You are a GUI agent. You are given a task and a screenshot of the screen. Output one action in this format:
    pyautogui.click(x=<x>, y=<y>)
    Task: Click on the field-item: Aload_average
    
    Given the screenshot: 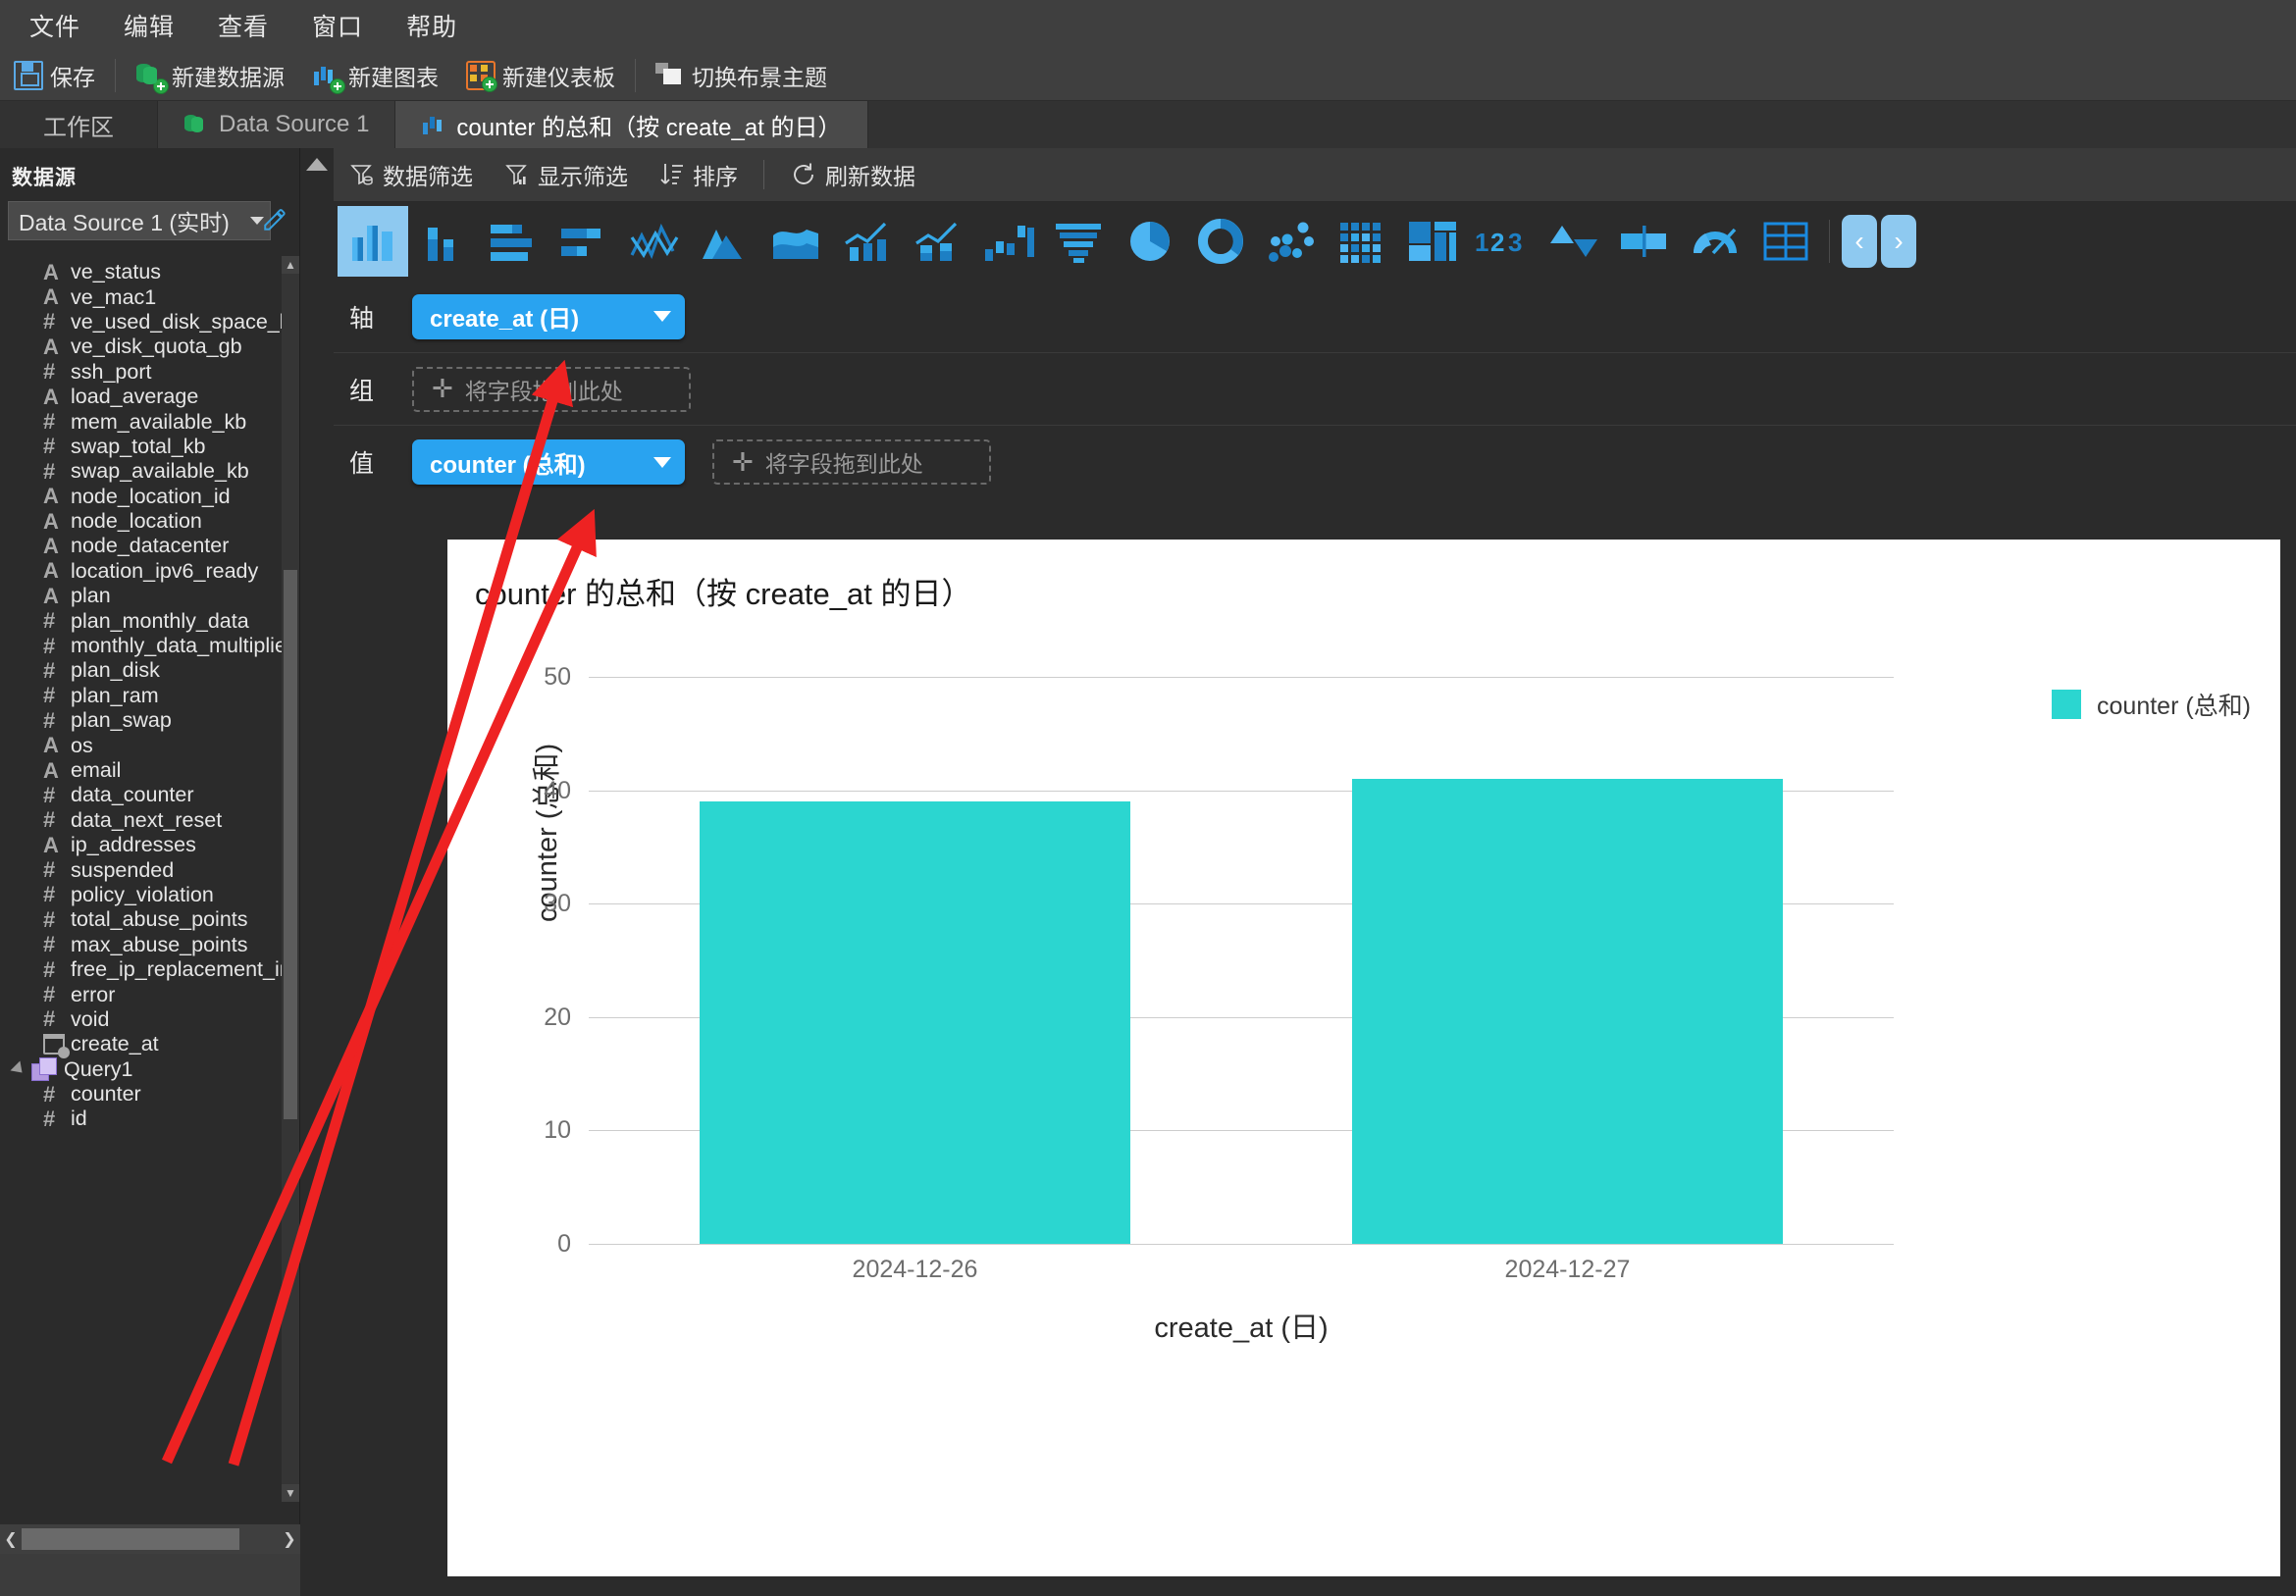 What is the action you would take?
    pyautogui.click(x=141, y=397)
    